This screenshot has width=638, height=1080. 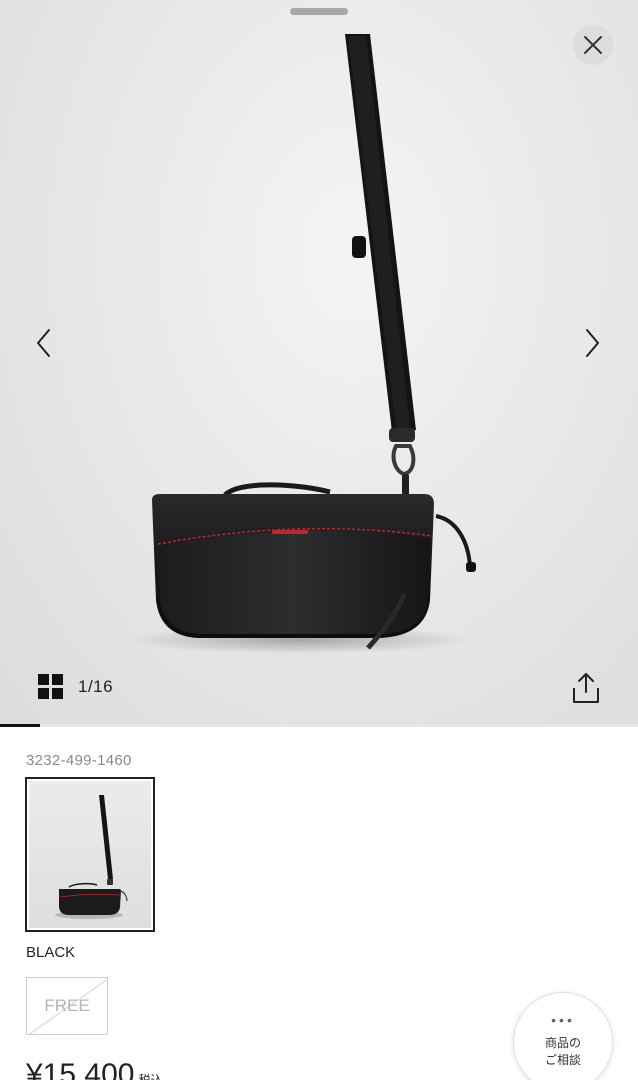 I want to click on image-progress-bar, so click(x=319, y=725).